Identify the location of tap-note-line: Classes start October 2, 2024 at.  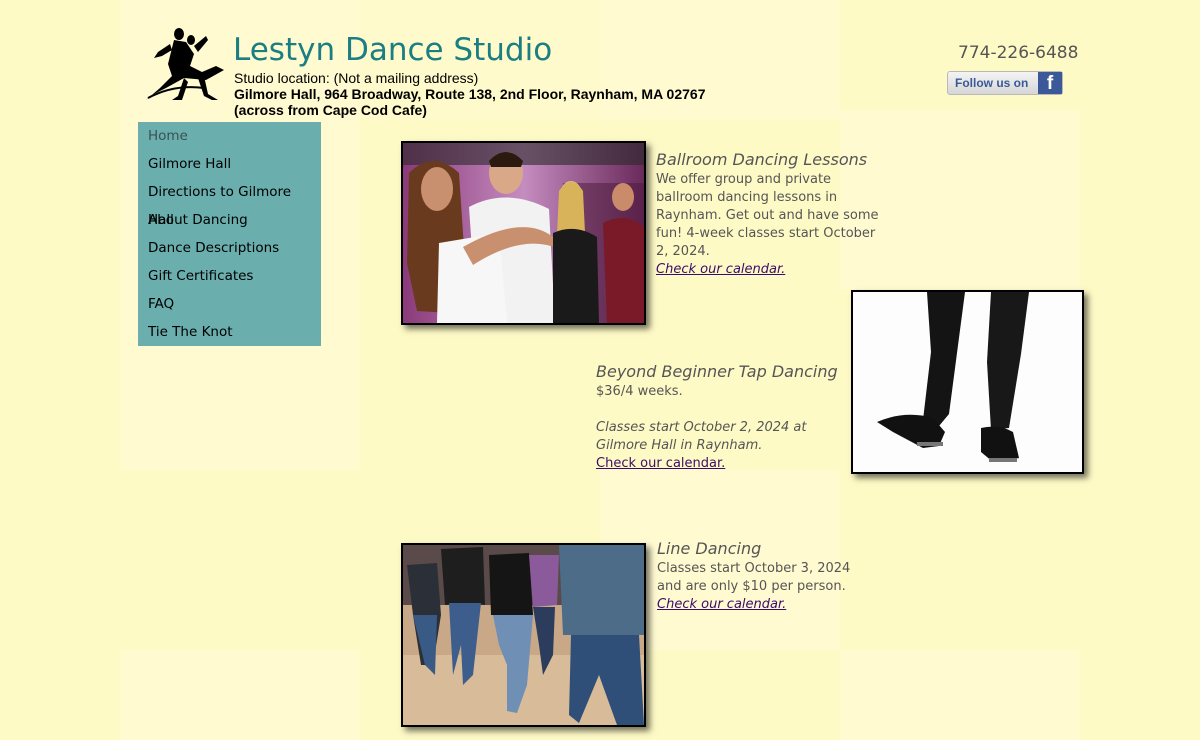
(701, 427).